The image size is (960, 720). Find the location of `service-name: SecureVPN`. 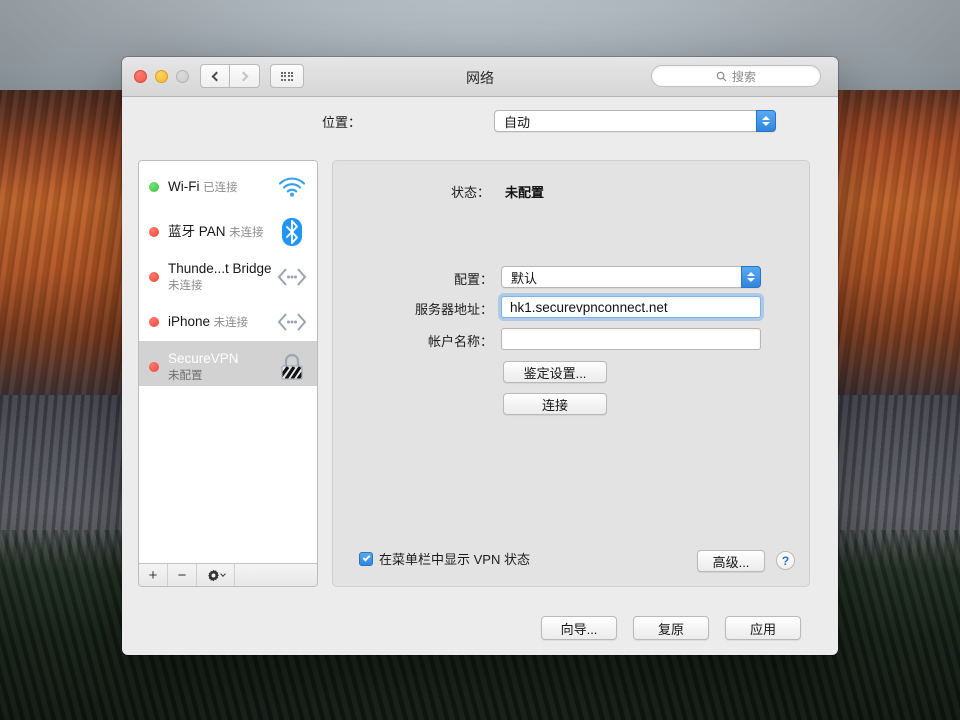

service-name: SecureVPN is located at coordinates (203, 358).